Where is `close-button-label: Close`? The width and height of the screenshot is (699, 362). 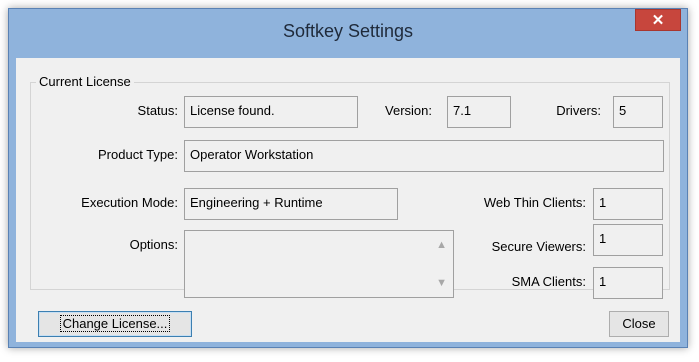
close-button-label: Close is located at coordinates (639, 323).